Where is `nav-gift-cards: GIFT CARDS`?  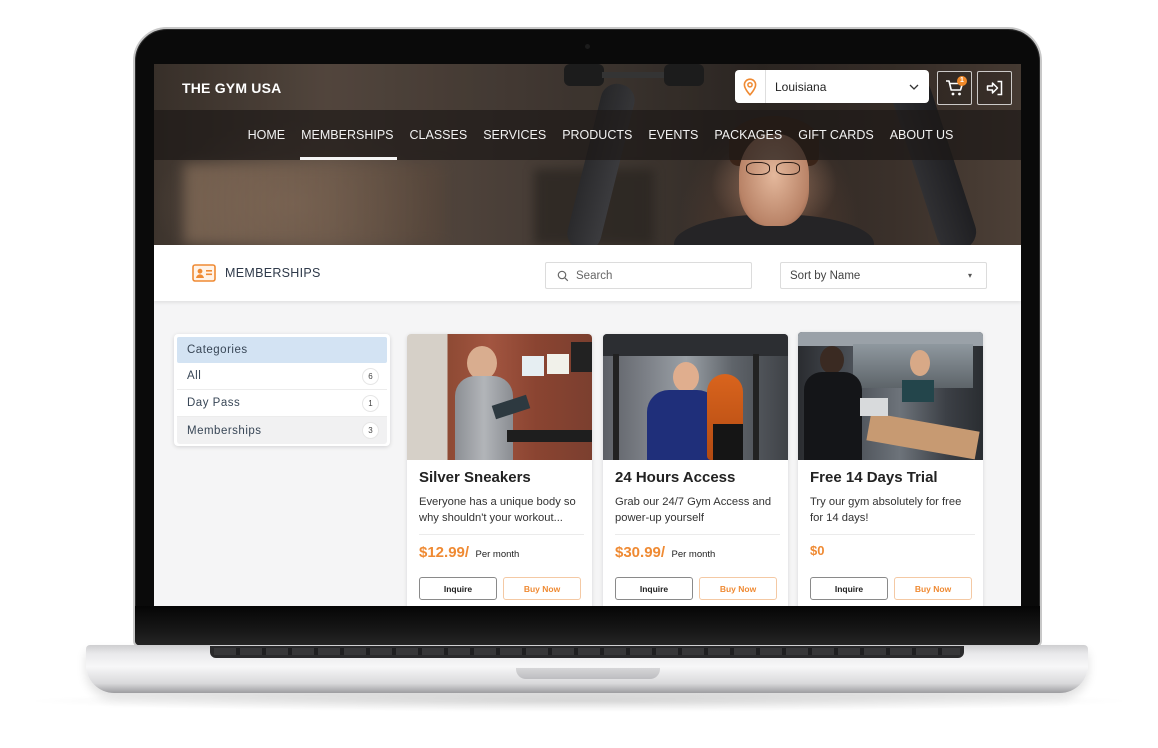 nav-gift-cards: GIFT CARDS is located at coordinates (835, 135).